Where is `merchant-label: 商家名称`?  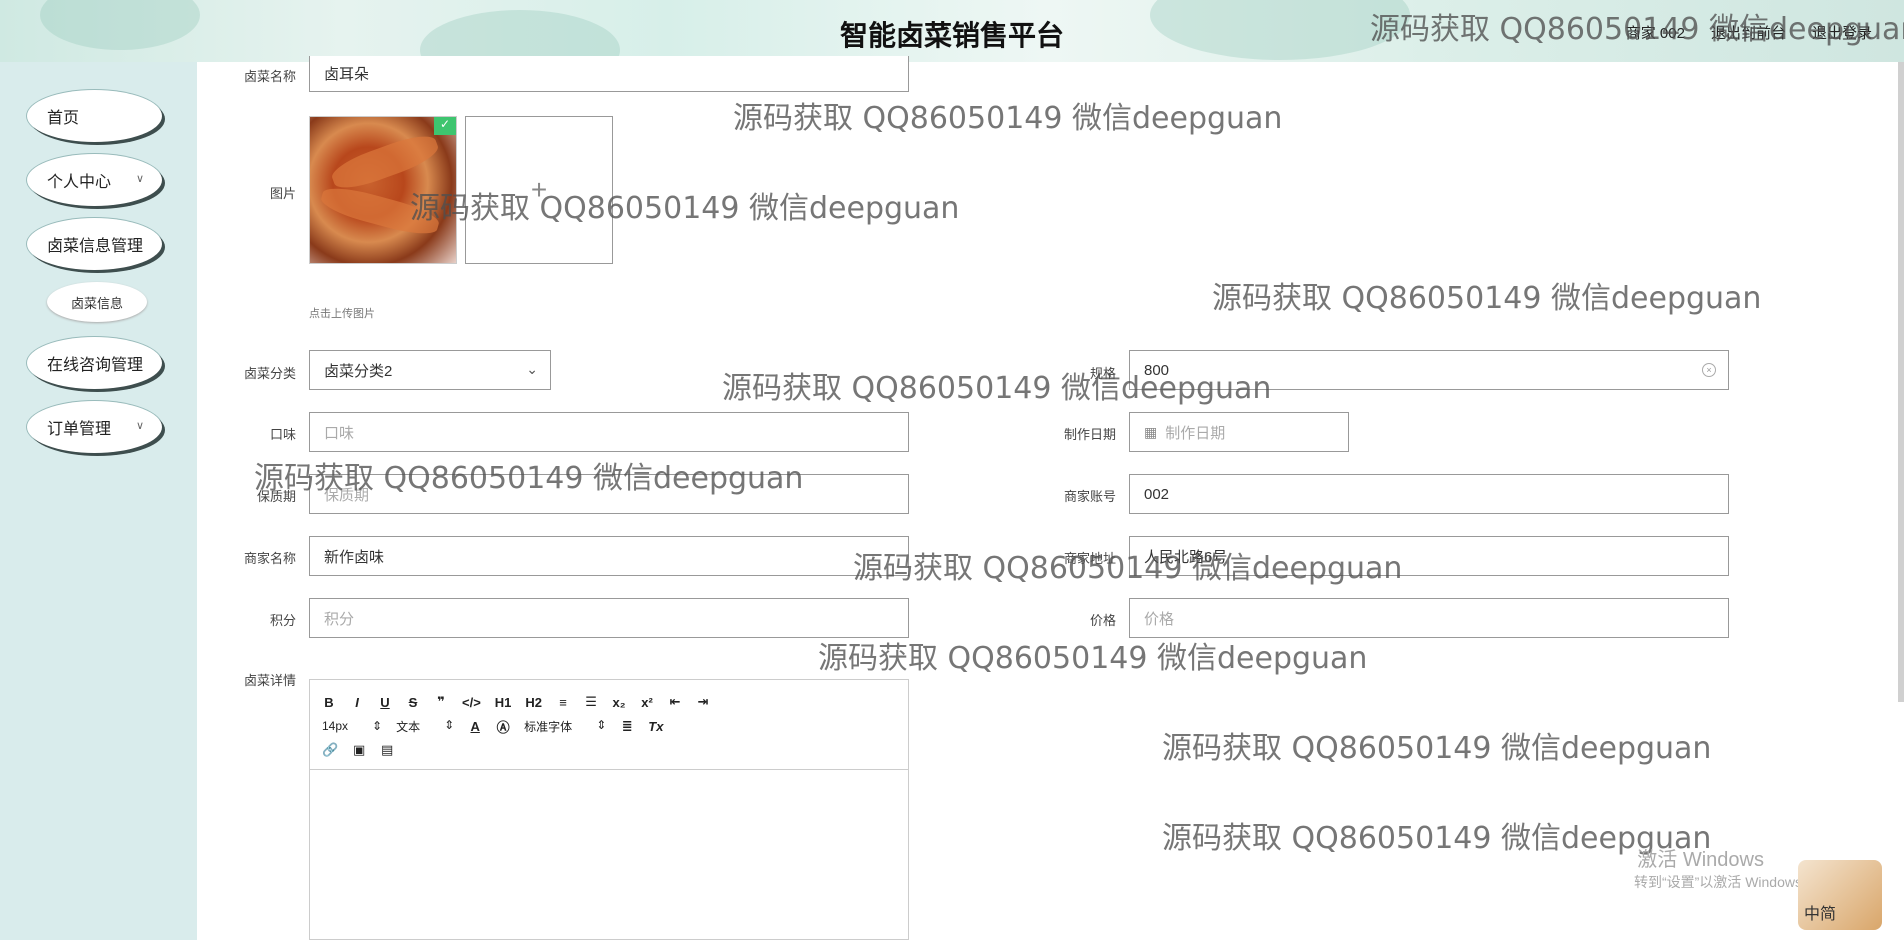 merchant-label: 商家名称 is located at coordinates (269, 558).